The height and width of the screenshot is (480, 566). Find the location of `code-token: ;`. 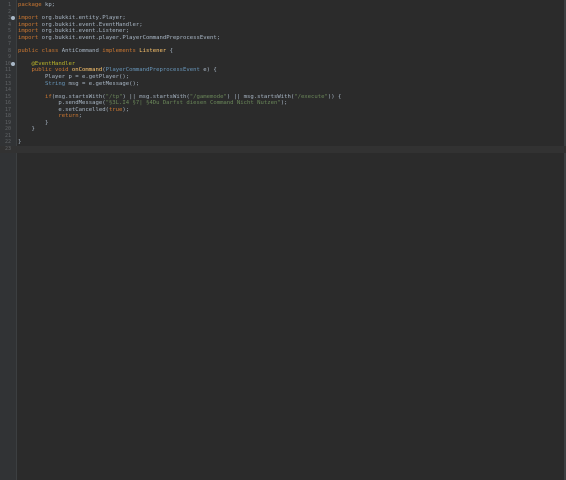

code-token: ; is located at coordinates (80, 116).